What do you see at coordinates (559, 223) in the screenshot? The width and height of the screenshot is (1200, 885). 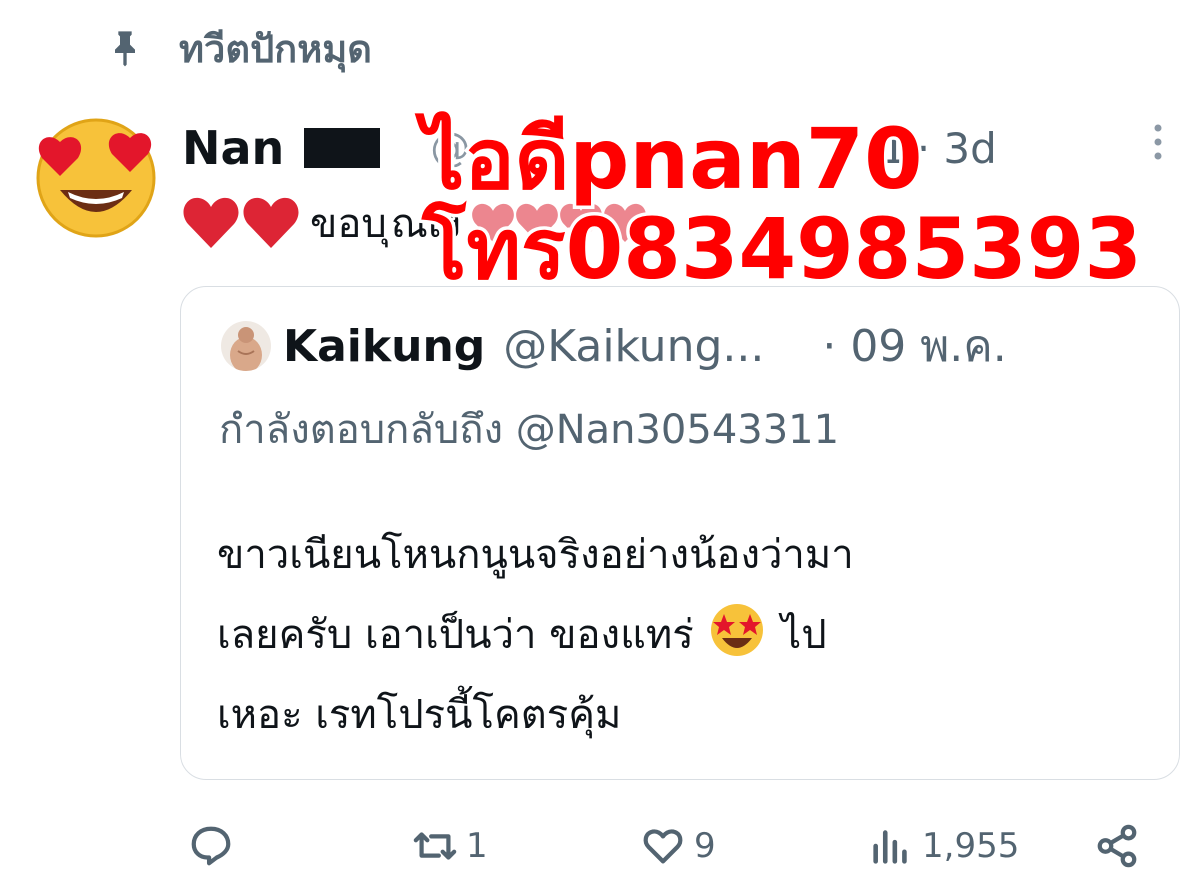 I see `faded-hearts` at bounding box center [559, 223].